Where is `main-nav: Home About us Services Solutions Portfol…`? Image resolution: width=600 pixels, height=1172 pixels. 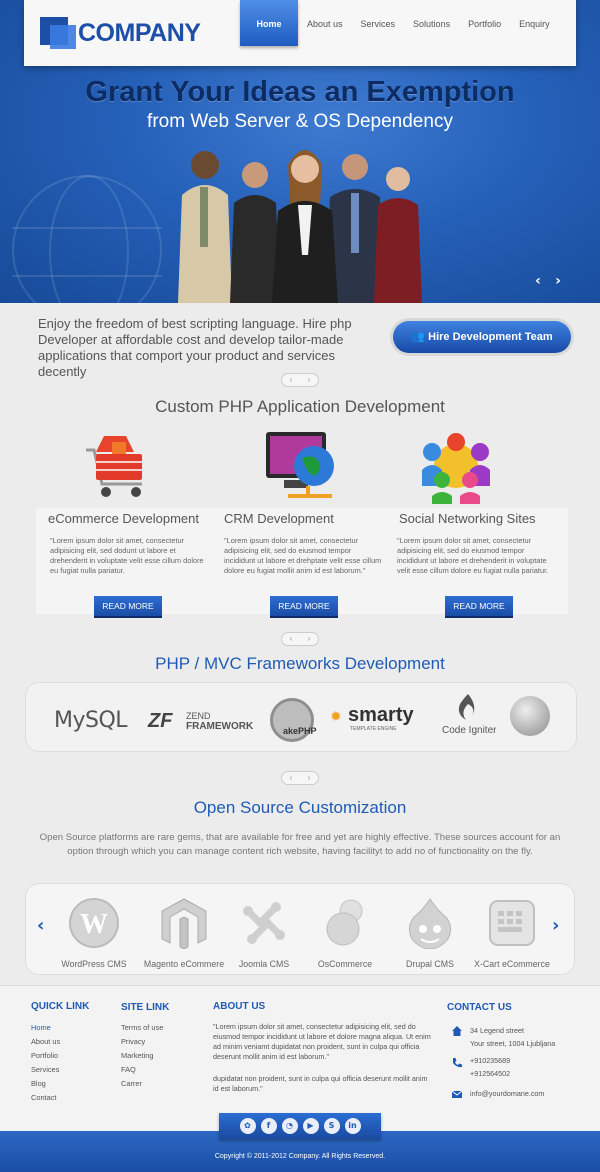 main-nav: Home About us Services Solutions Portfol… is located at coordinates (399, 23).